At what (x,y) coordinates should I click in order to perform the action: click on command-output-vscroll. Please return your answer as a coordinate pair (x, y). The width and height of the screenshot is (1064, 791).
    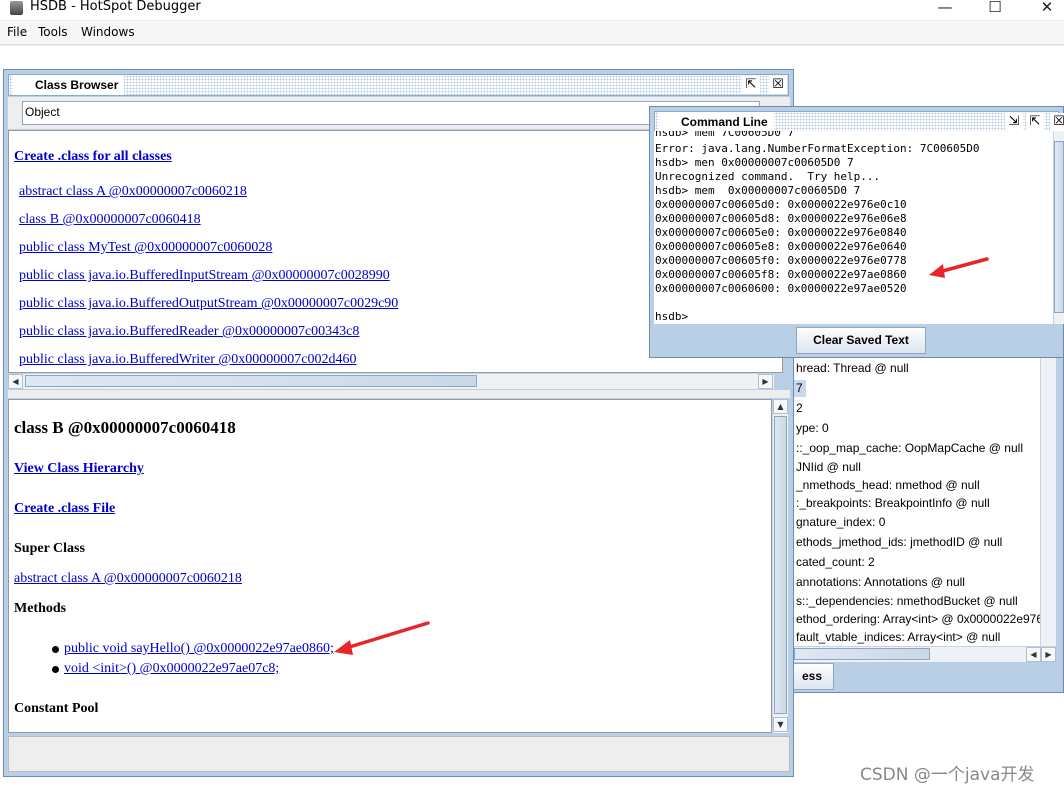
    Looking at the image, I should click on (1058, 227).